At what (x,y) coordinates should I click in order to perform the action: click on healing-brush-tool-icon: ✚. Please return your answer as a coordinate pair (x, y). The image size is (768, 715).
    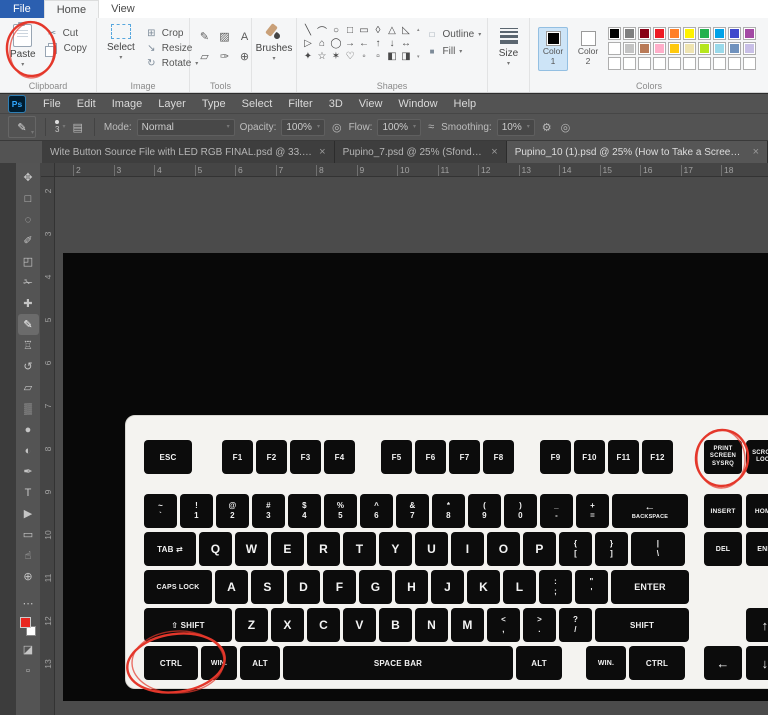
    Looking at the image, I should click on (28, 303).